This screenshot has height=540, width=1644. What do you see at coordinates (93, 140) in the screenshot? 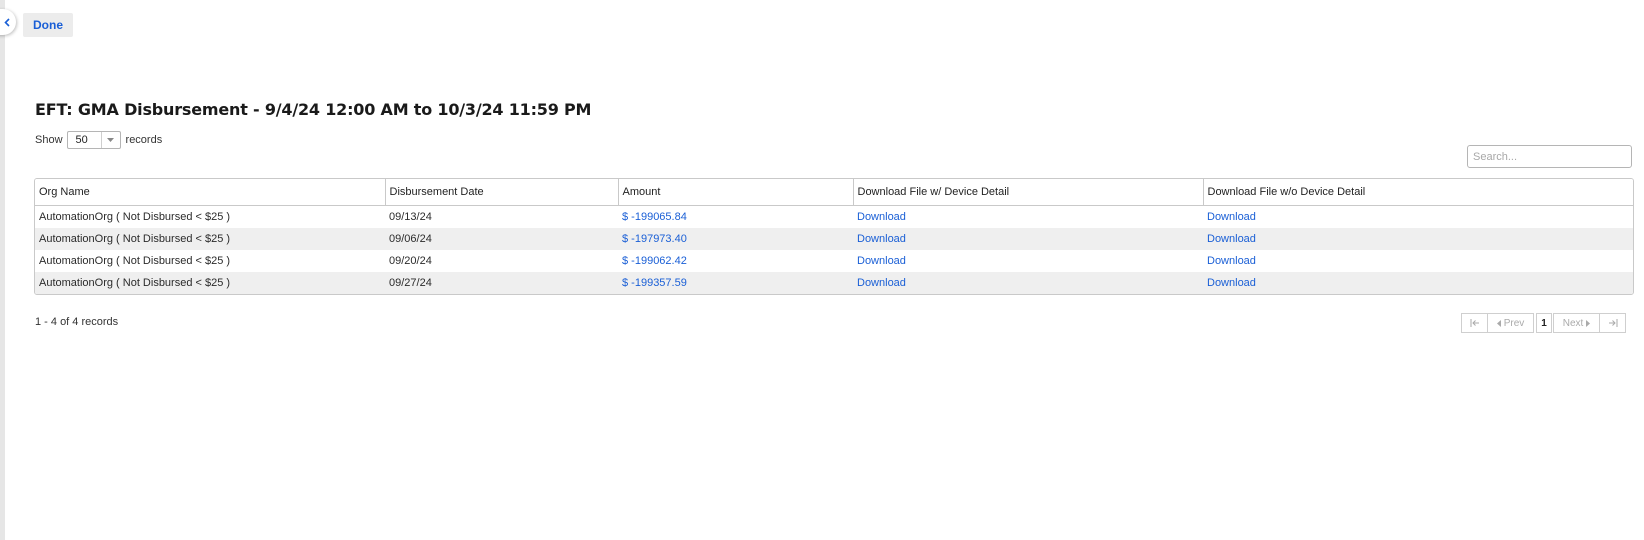
I see `page-length-select: 50` at bounding box center [93, 140].